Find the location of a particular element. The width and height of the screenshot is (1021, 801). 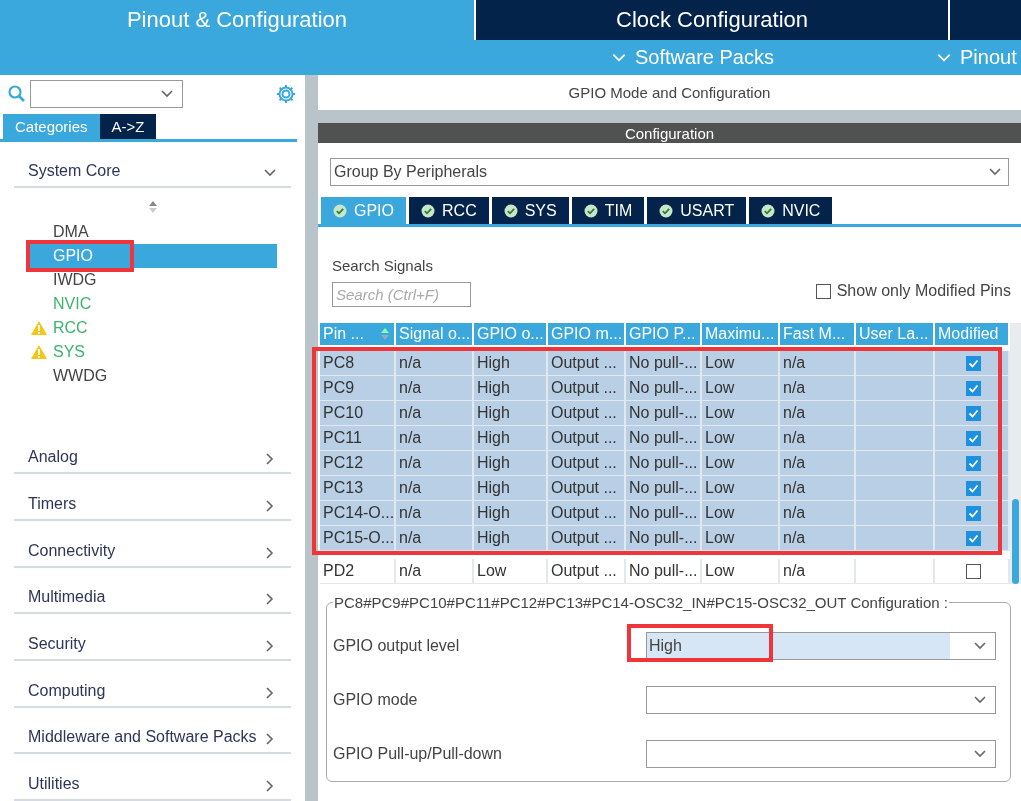

category-header: Timers is located at coordinates (152, 498).